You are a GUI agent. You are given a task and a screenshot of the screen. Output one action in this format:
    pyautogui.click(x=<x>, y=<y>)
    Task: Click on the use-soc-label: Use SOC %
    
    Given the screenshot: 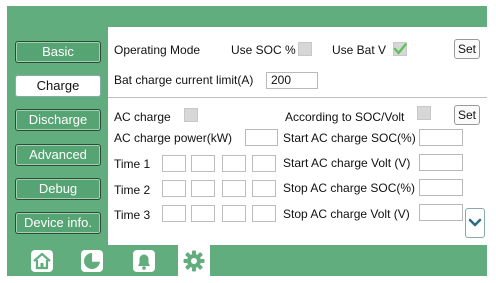 What is the action you would take?
    pyautogui.click(x=263, y=50)
    